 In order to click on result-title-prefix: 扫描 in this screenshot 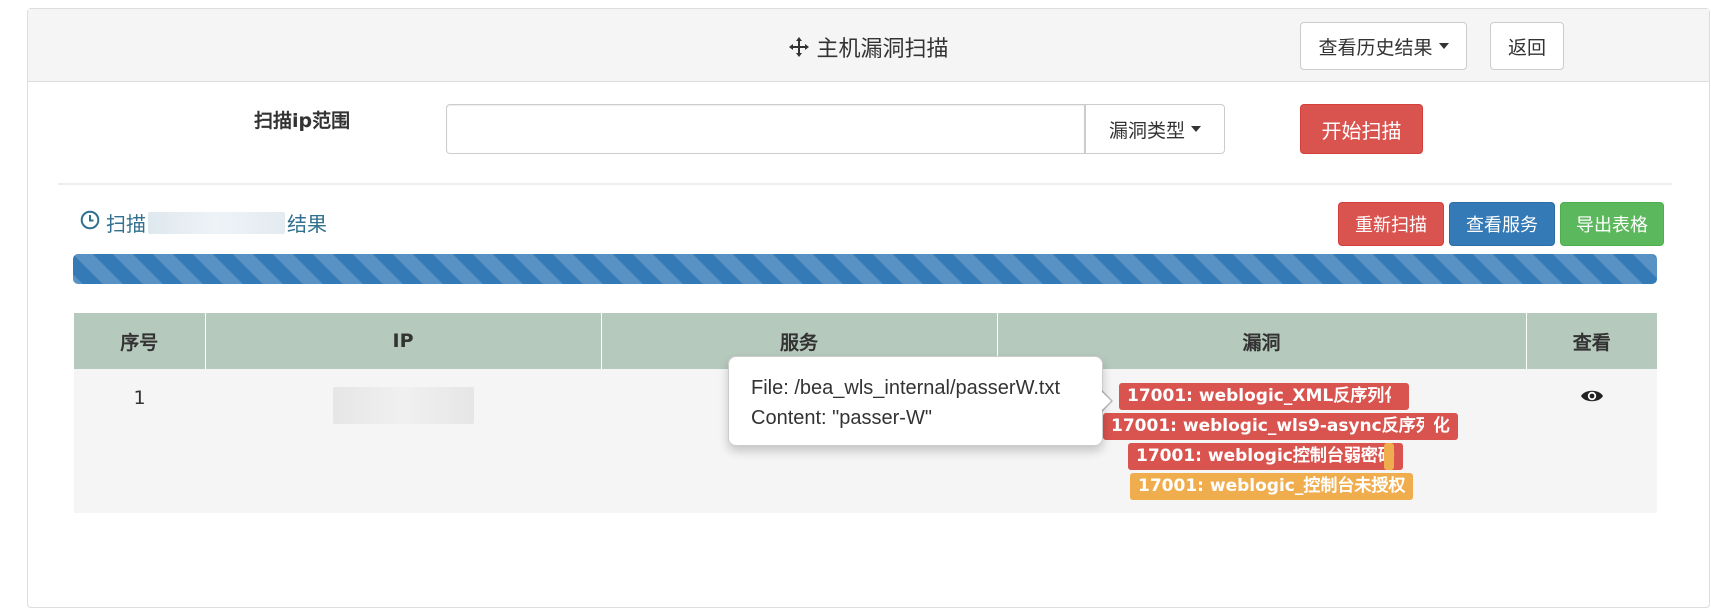, I will do `click(126, 224)`.